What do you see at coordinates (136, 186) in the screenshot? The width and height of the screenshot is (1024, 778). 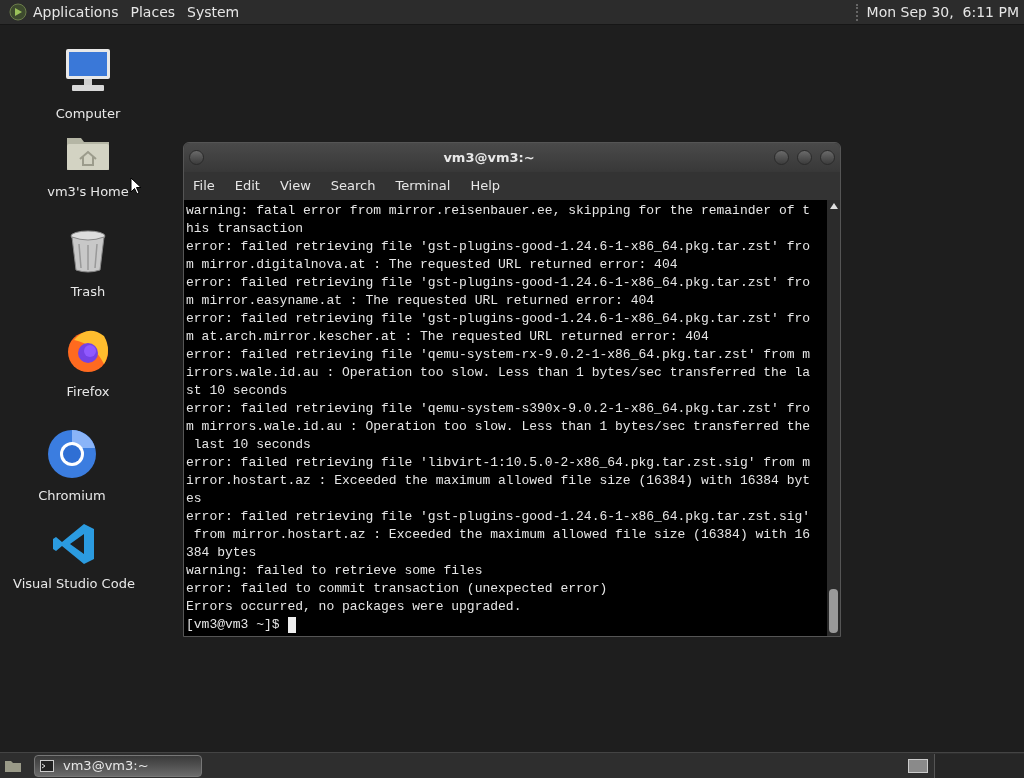 I see `mouse-pointer-icon` at bounding box center [136, 186].